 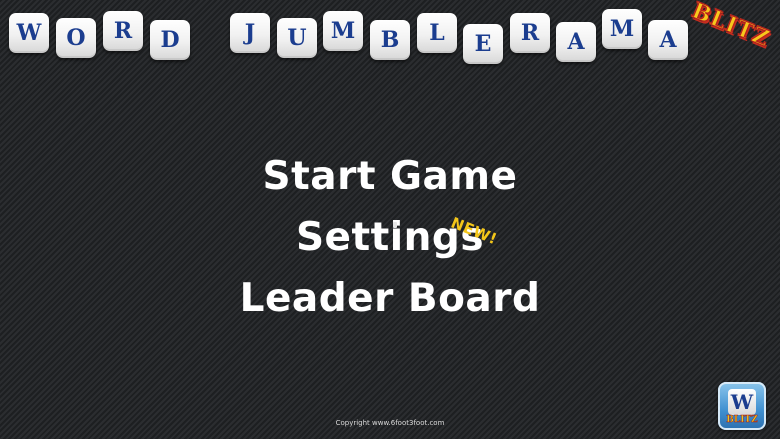 What do you see at coordinates (29, 33) in the screenshot?
I see `title-tile: W` at bounding box center [29, 33].